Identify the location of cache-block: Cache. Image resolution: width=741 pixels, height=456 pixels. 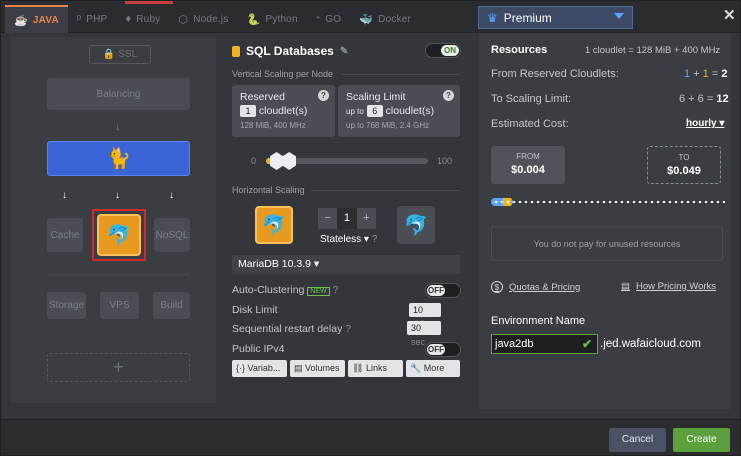
(65, 235).